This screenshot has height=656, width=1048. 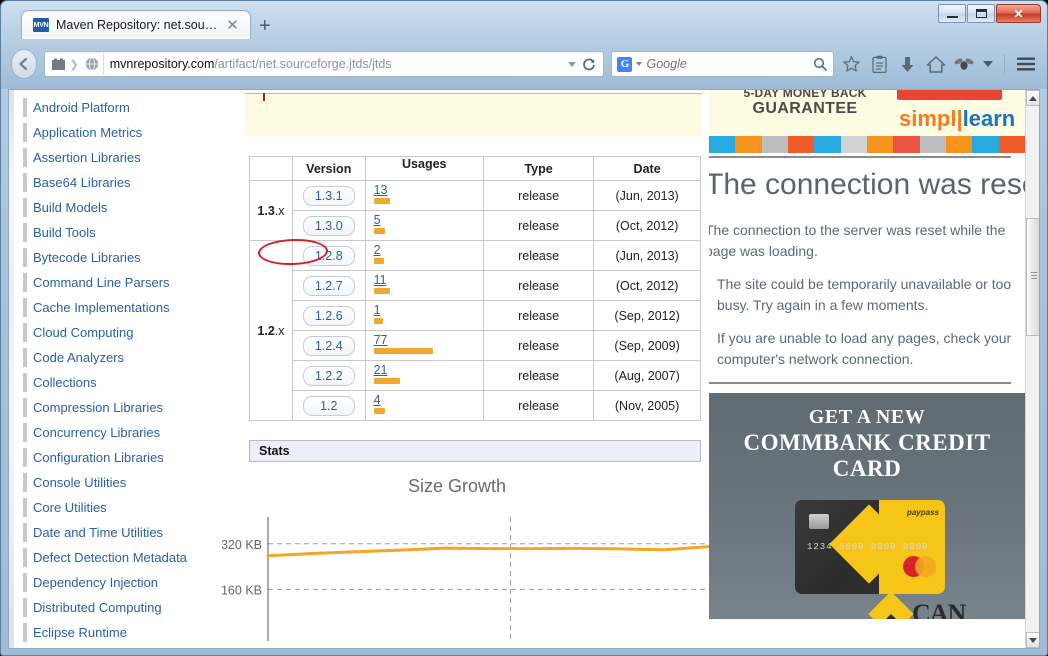 I want to click on usages-count-link: 1, so click(x=428, y=310).